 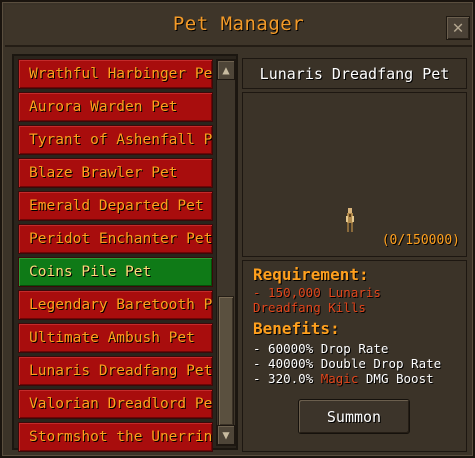 I want to click on window-title: Pet Manager, so click(x=238, y=24).